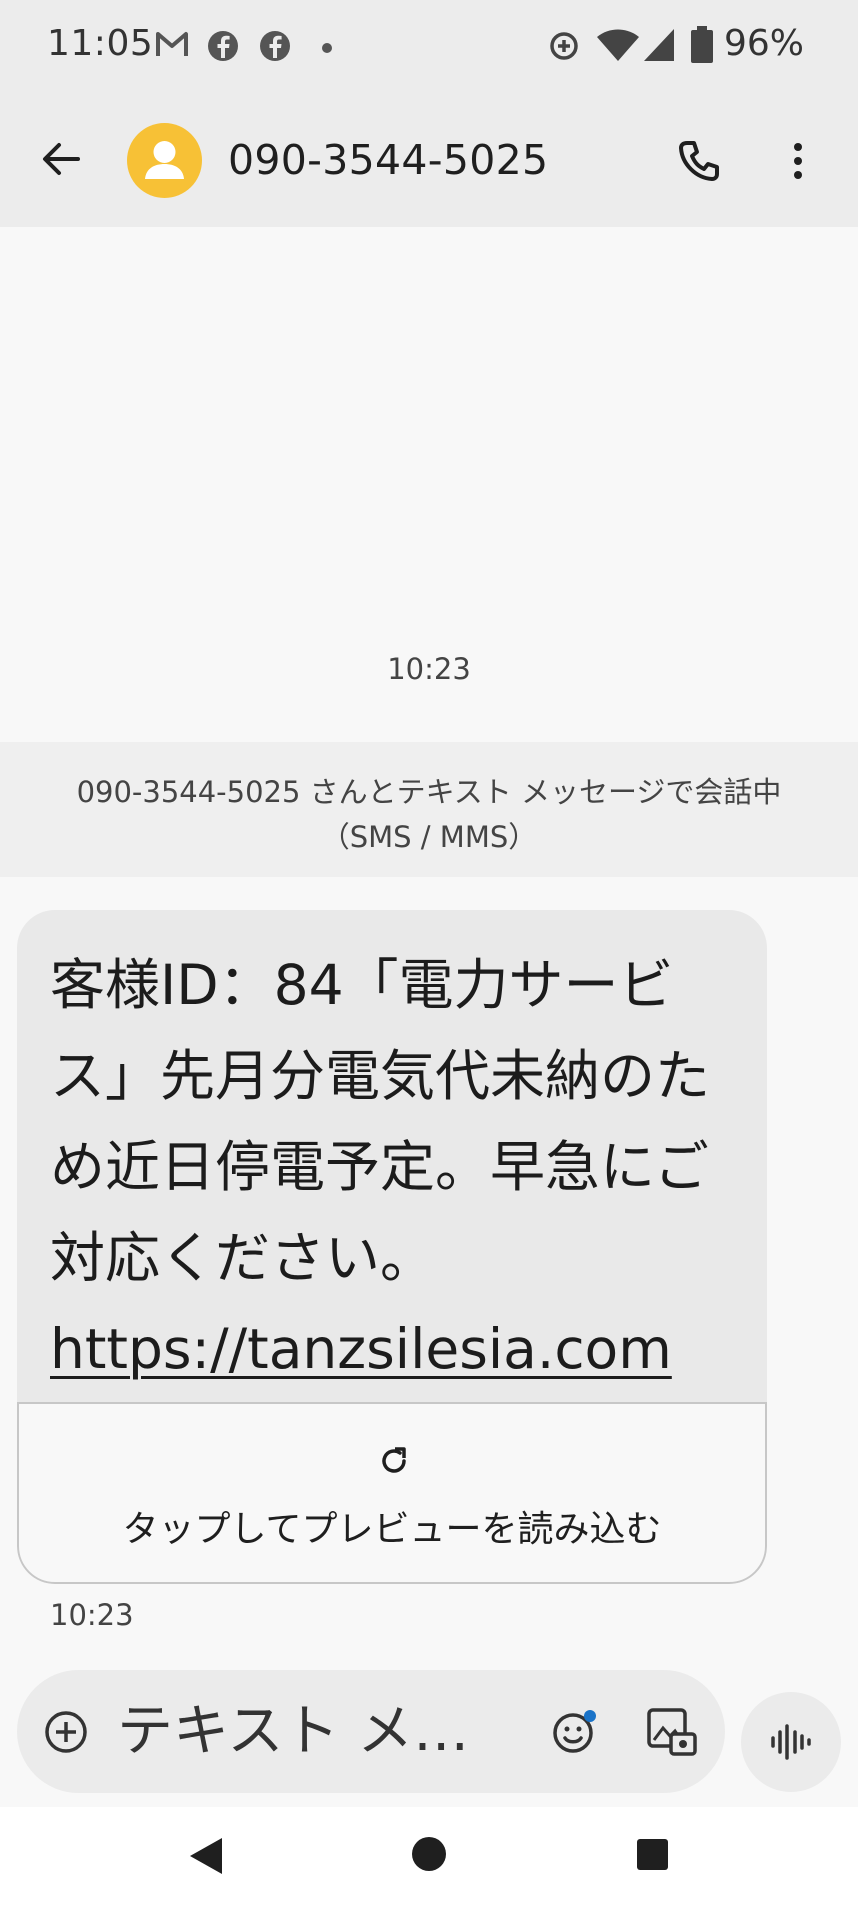 This screenshot has height=1907, width=858. Describe the element at coordinates (618, 45) in the screenshot. I see `wifi-icon` at that location.